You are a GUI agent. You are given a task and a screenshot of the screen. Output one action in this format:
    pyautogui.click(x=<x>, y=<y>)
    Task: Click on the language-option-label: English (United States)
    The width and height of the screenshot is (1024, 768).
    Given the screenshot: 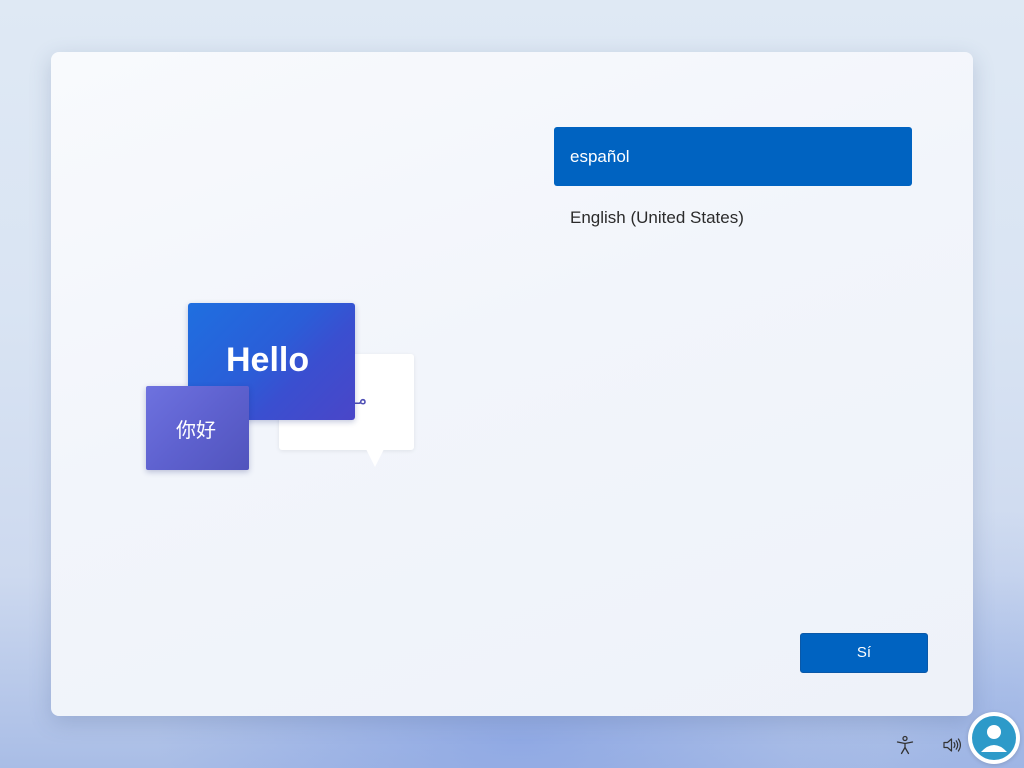 What is the action you would take?
    pyautogui.click(x=657, y=217)
    